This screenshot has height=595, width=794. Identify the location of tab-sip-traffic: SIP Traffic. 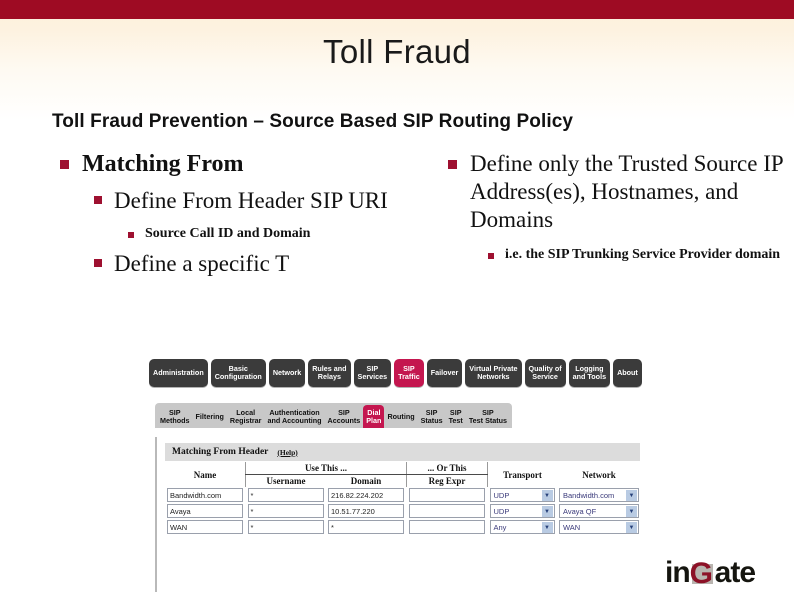
(409, 373).